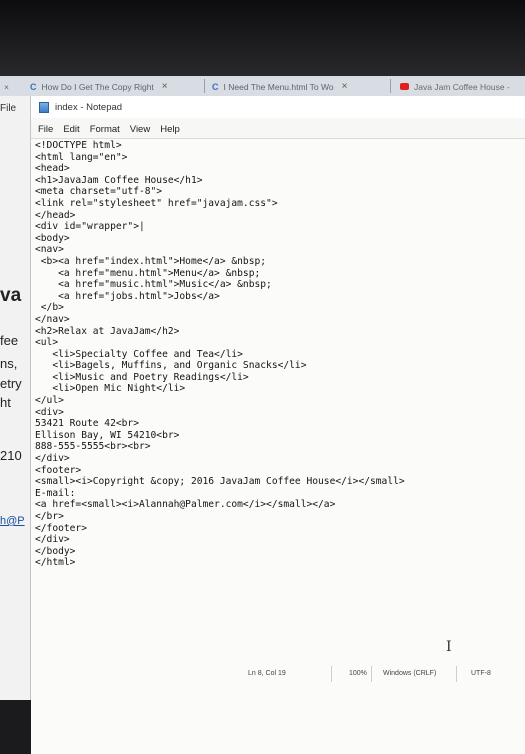 The image size is (525, 754). Describe the element at coordinates (278, 129) in the screenshot. I see `menu-bar: File Edit Format View Help` at that location.